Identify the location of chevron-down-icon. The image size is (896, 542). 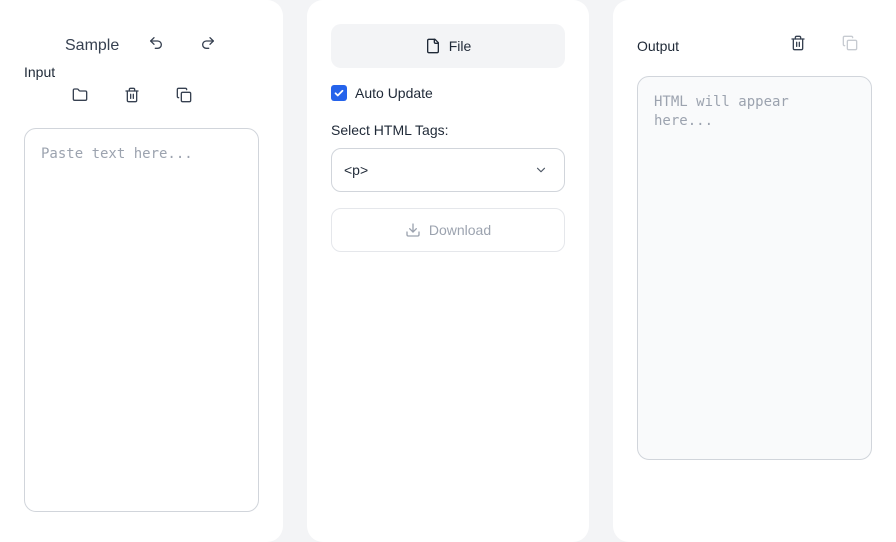
(541, 170).